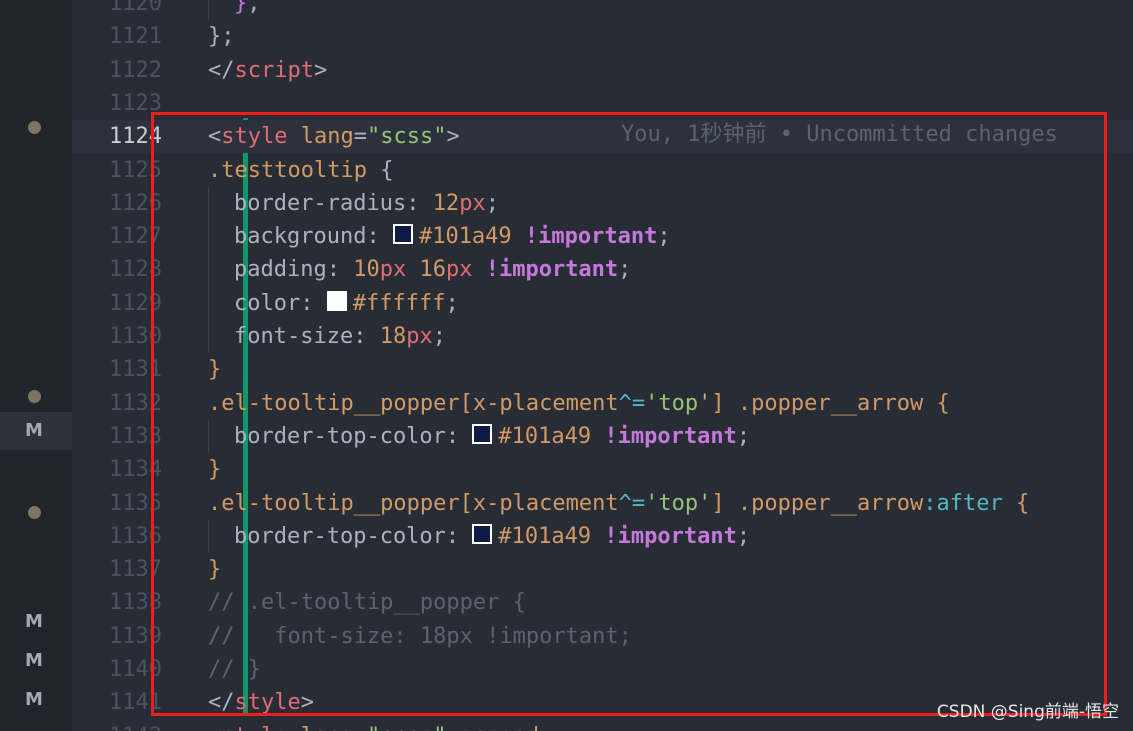 The width and height of the screenshot is (1133, 731). Describe the element at coordinates (602, 36) in the screenshot. I see `code-line: 1121};` at that location.